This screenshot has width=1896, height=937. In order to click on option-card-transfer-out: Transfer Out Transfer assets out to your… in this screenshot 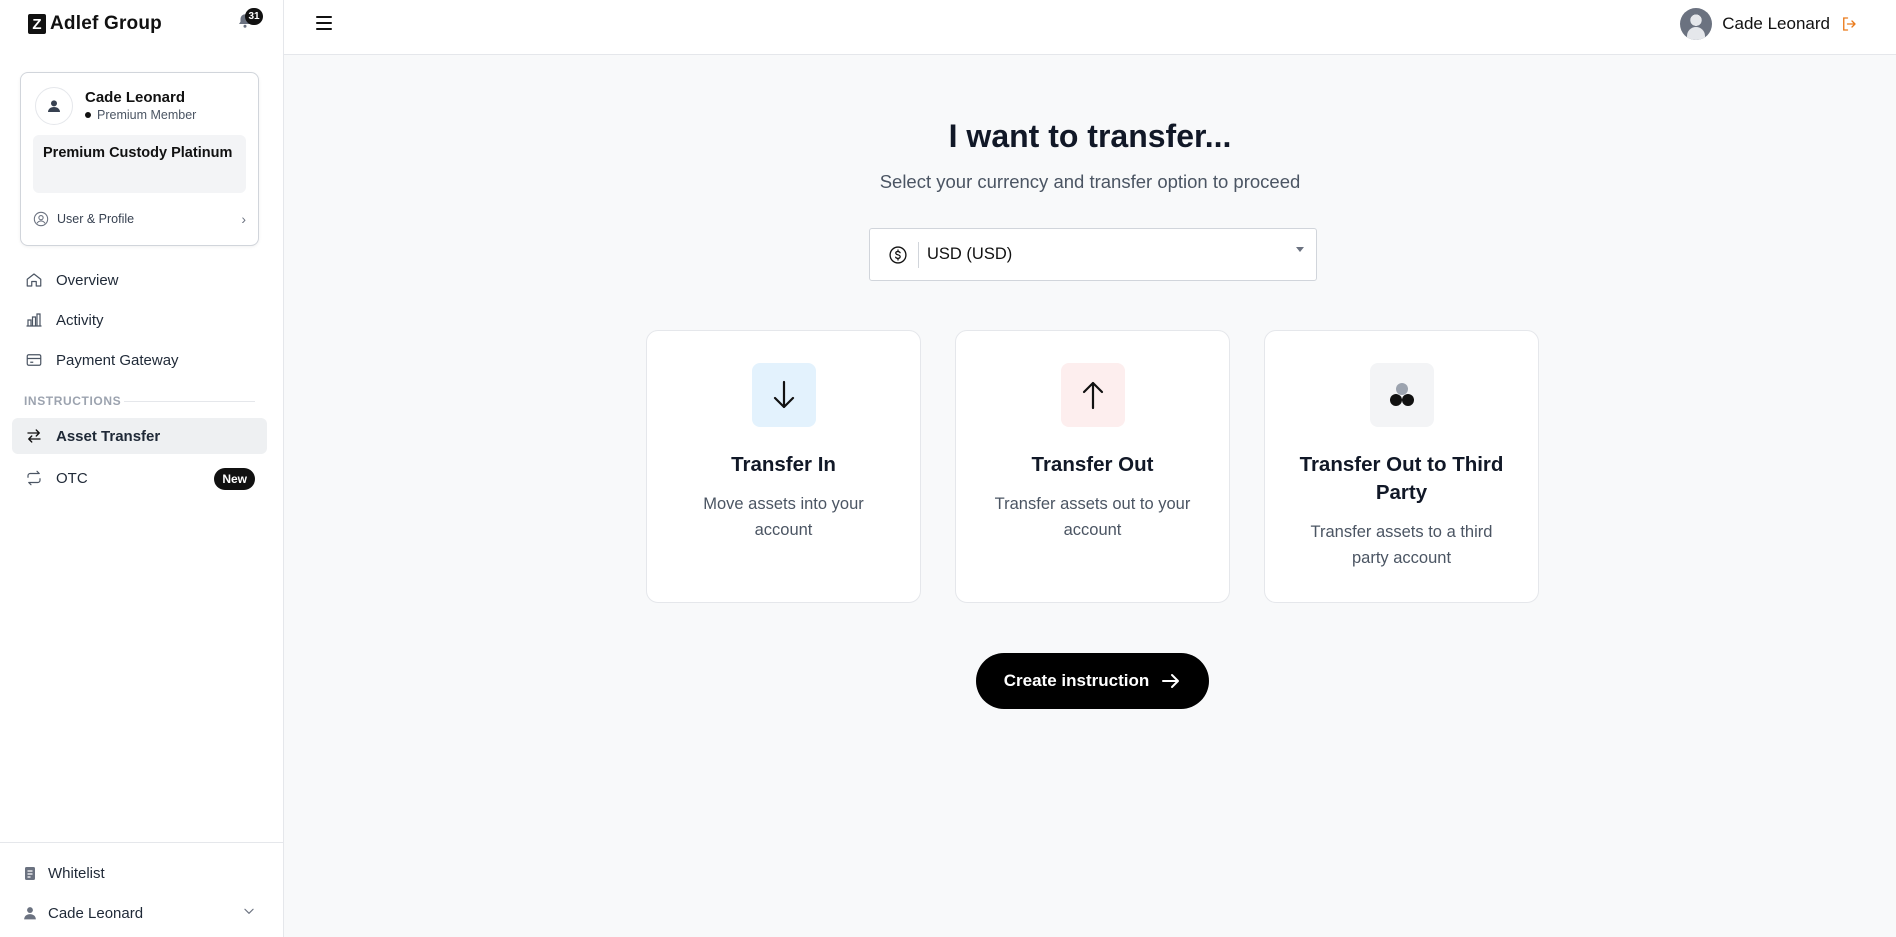, I will do `click(1092, 466)`.